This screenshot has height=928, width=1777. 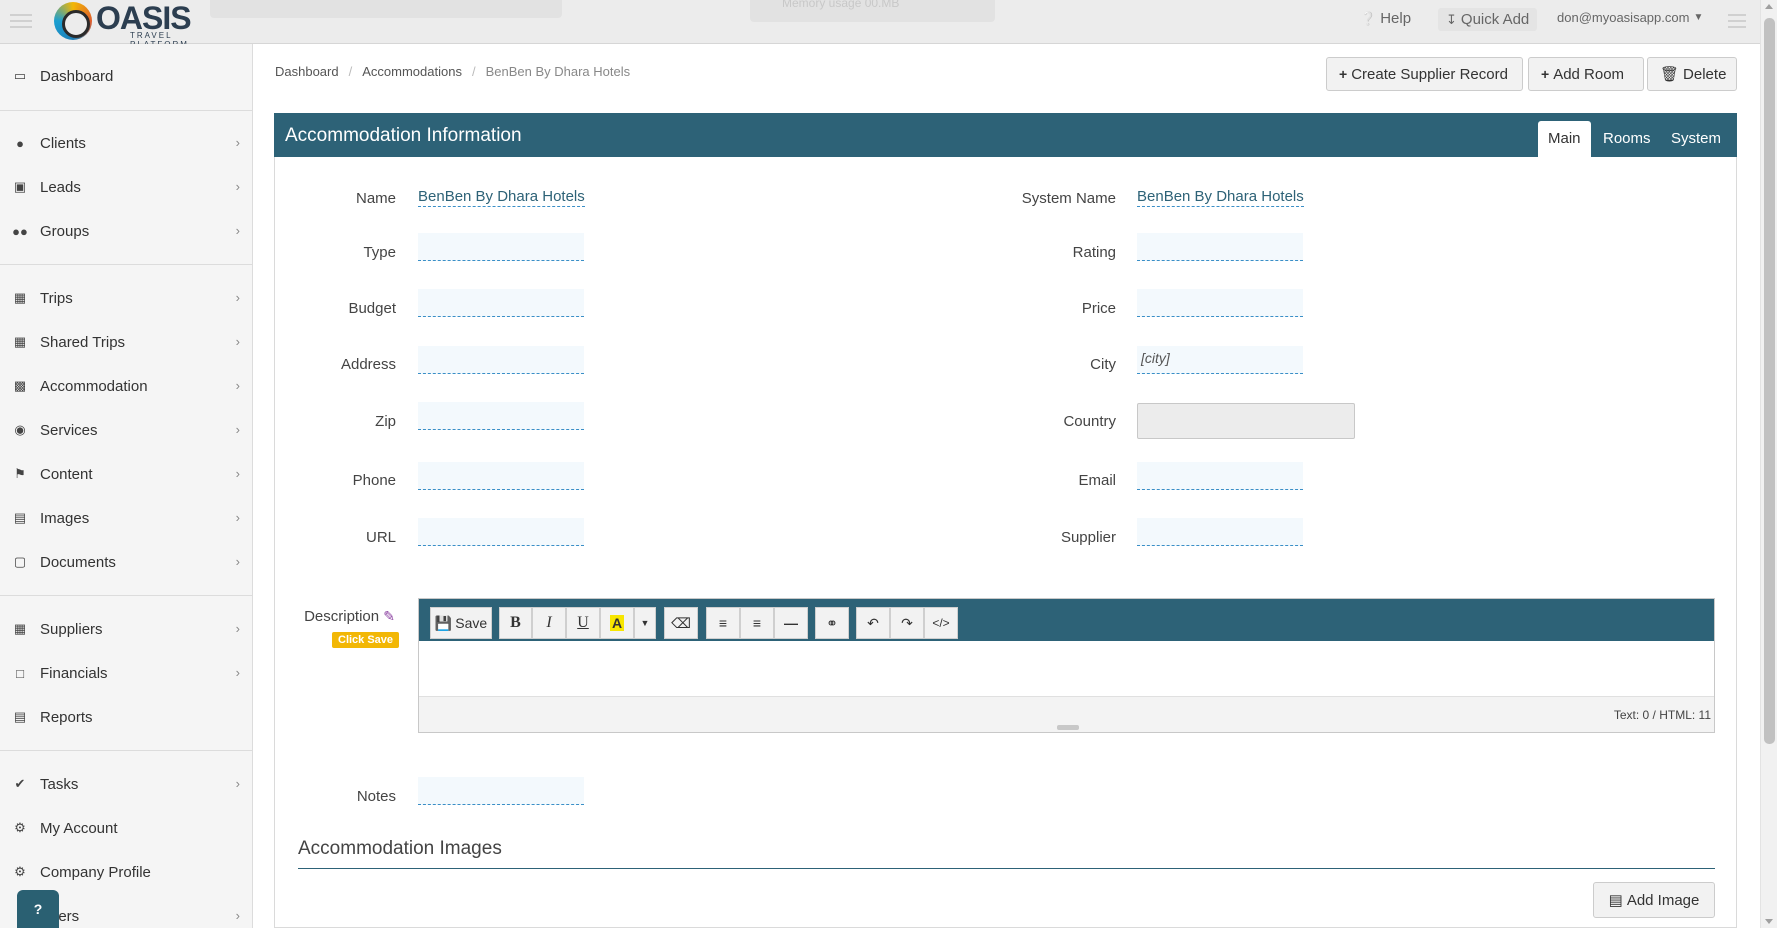 I want to click on underline-icon: U, so click(x=583, y=623).